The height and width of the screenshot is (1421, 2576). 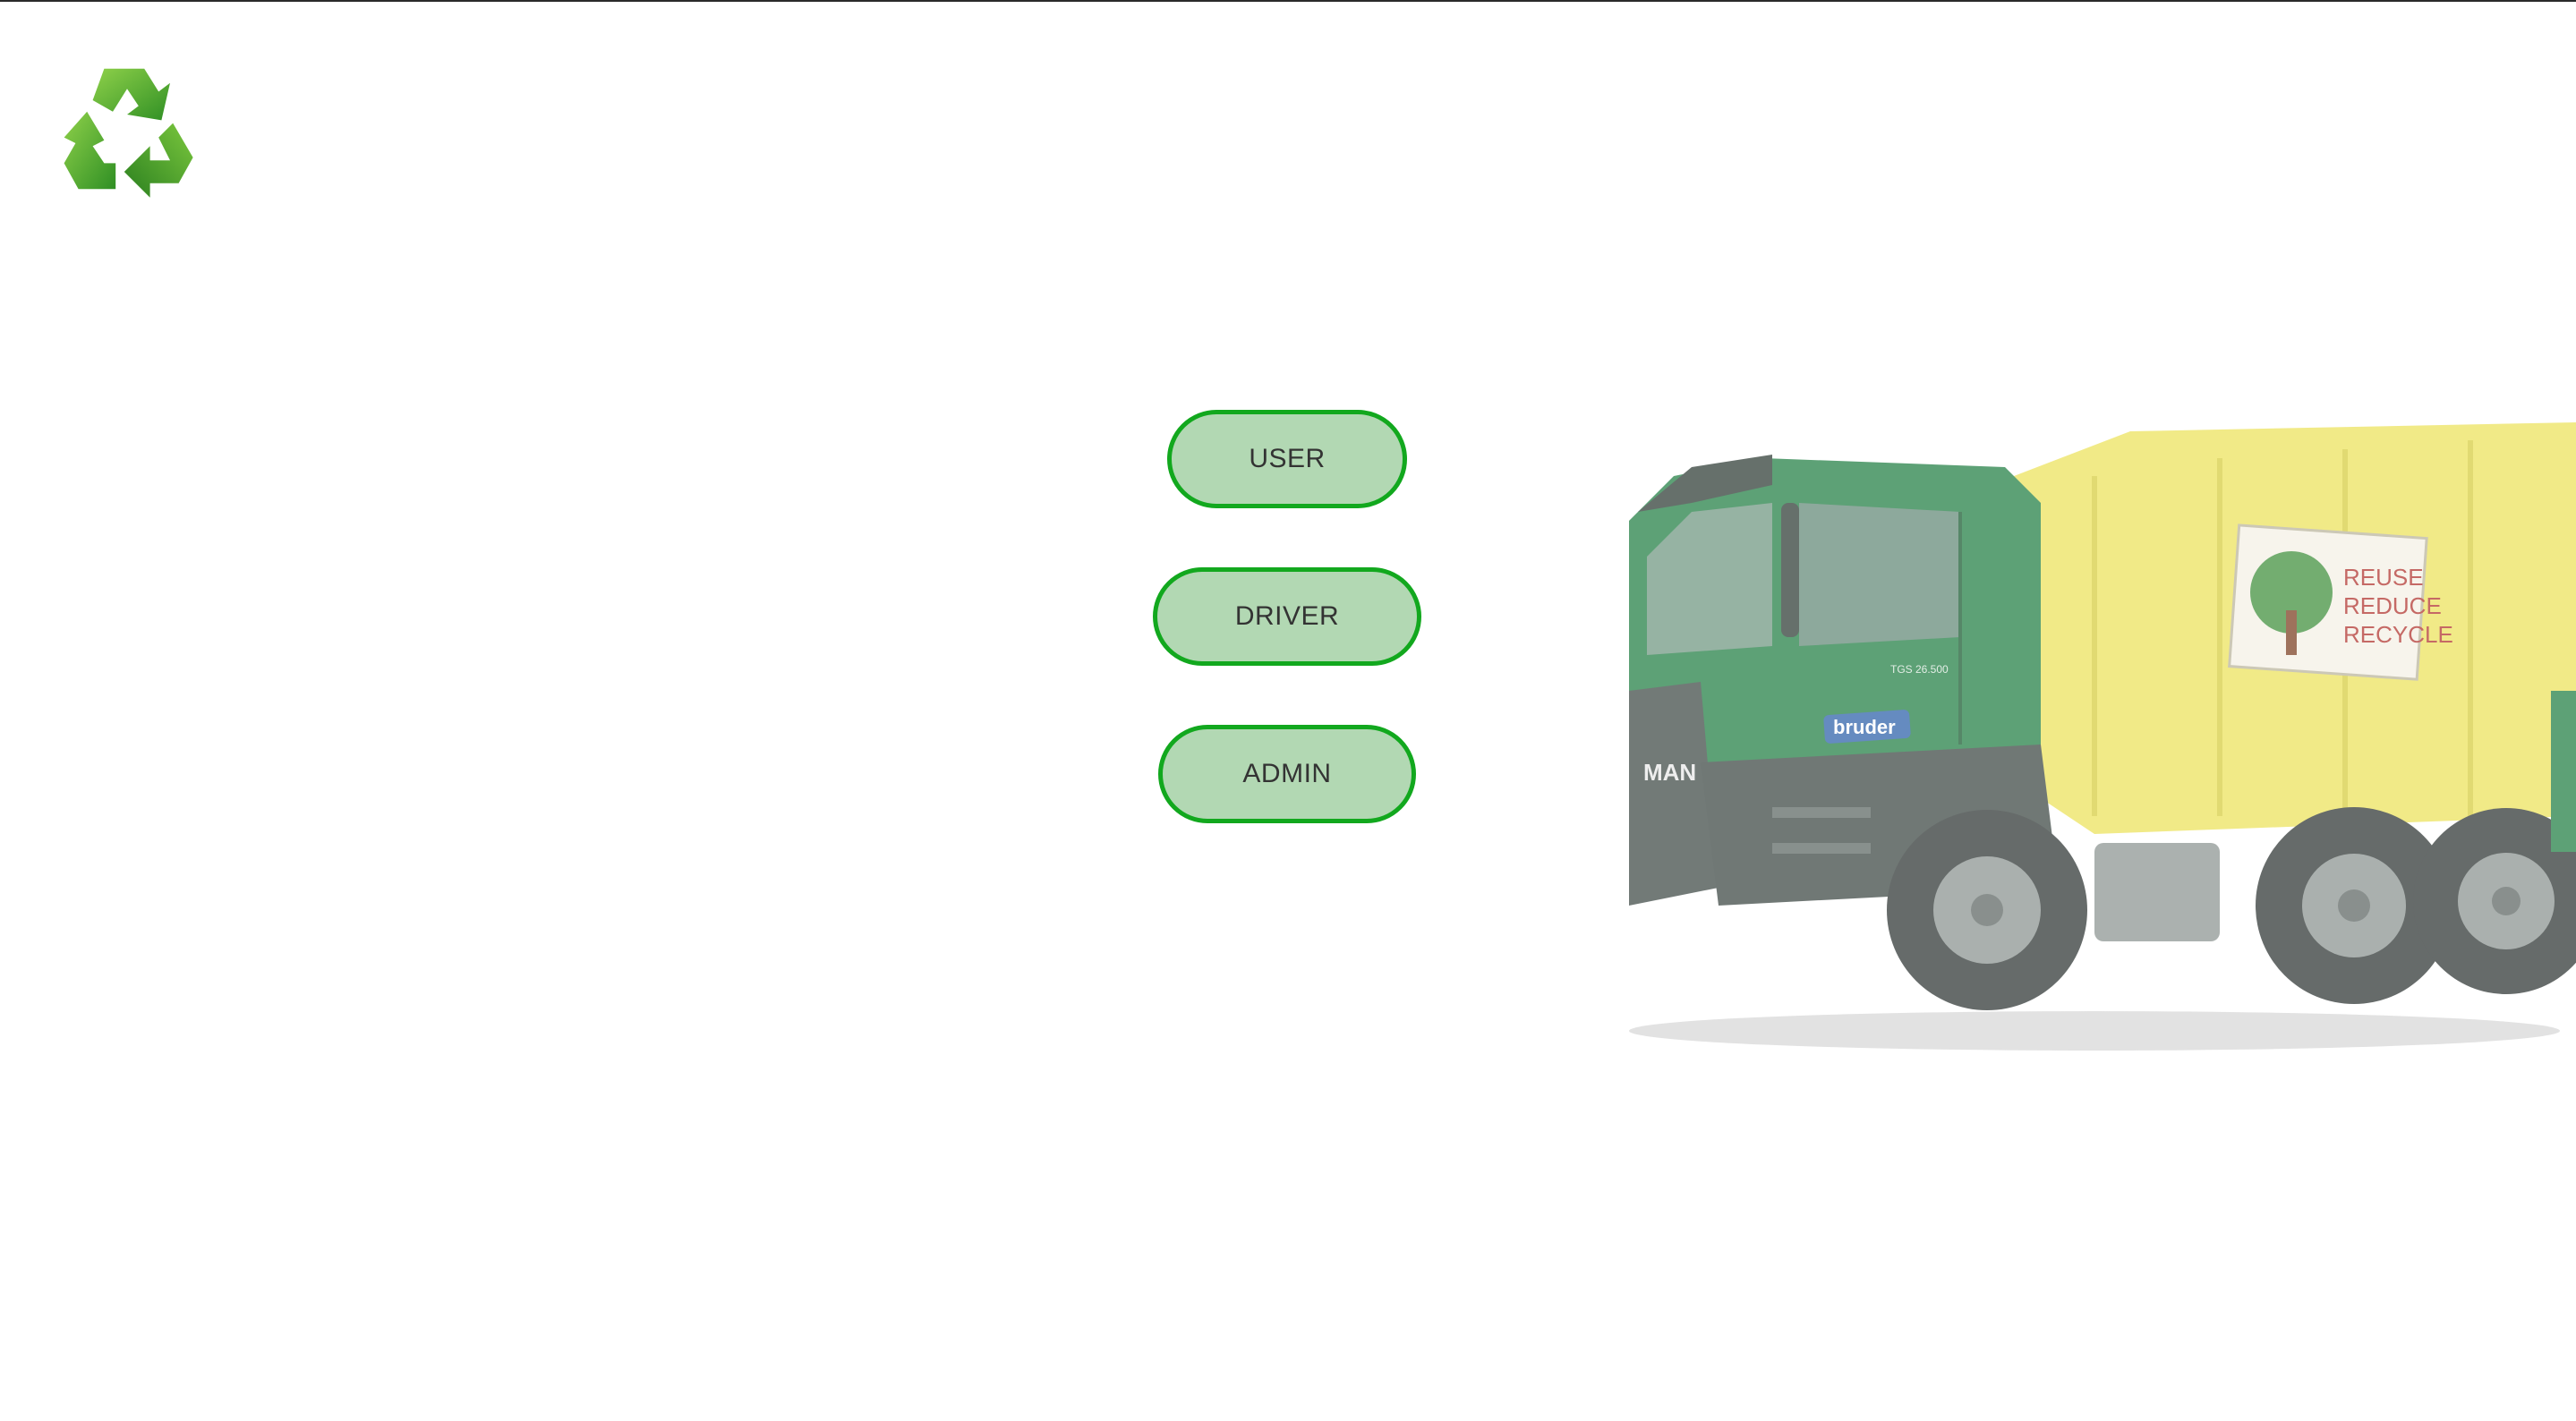 I want to click on driver-button: DRIVER, so click(x=1287, y=616).